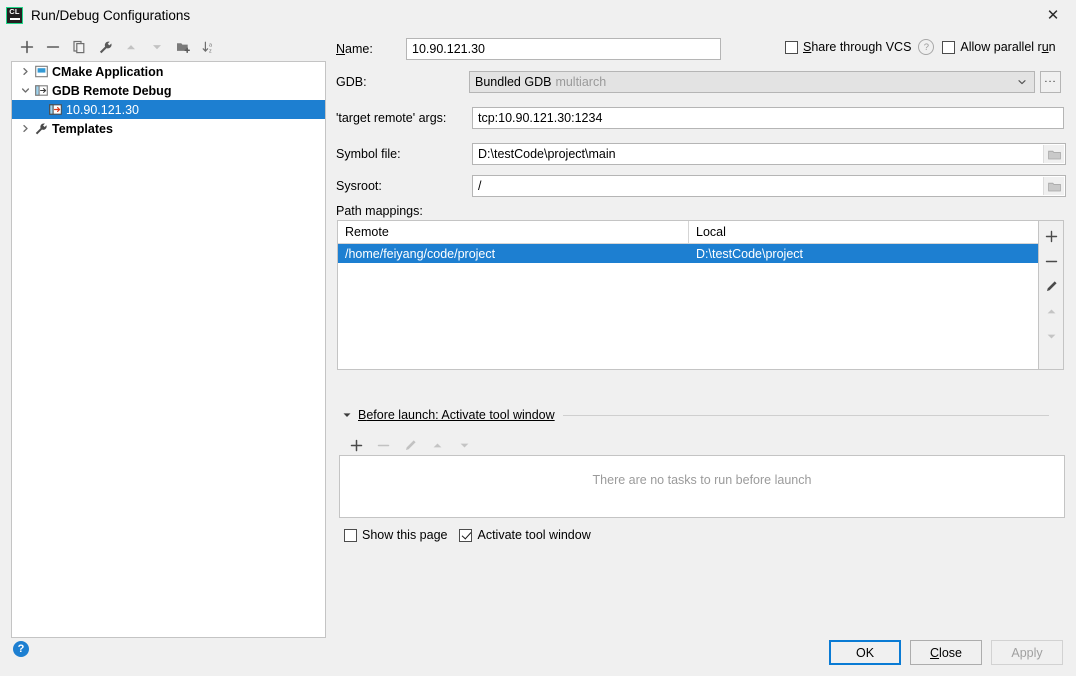 This screenshot has width=1076, height=676. I want to click on show-this-page-checkbox-box, so click(350, 535).